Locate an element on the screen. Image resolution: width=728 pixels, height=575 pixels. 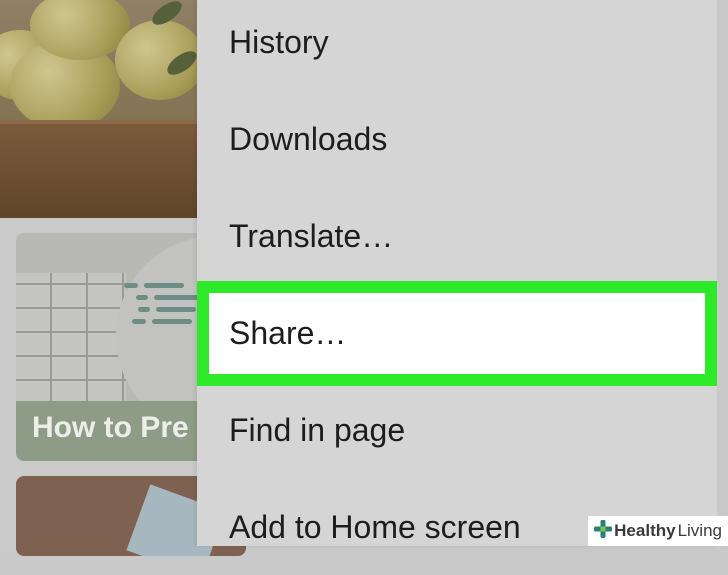
crate-shape is located at coordinates (115, 169).